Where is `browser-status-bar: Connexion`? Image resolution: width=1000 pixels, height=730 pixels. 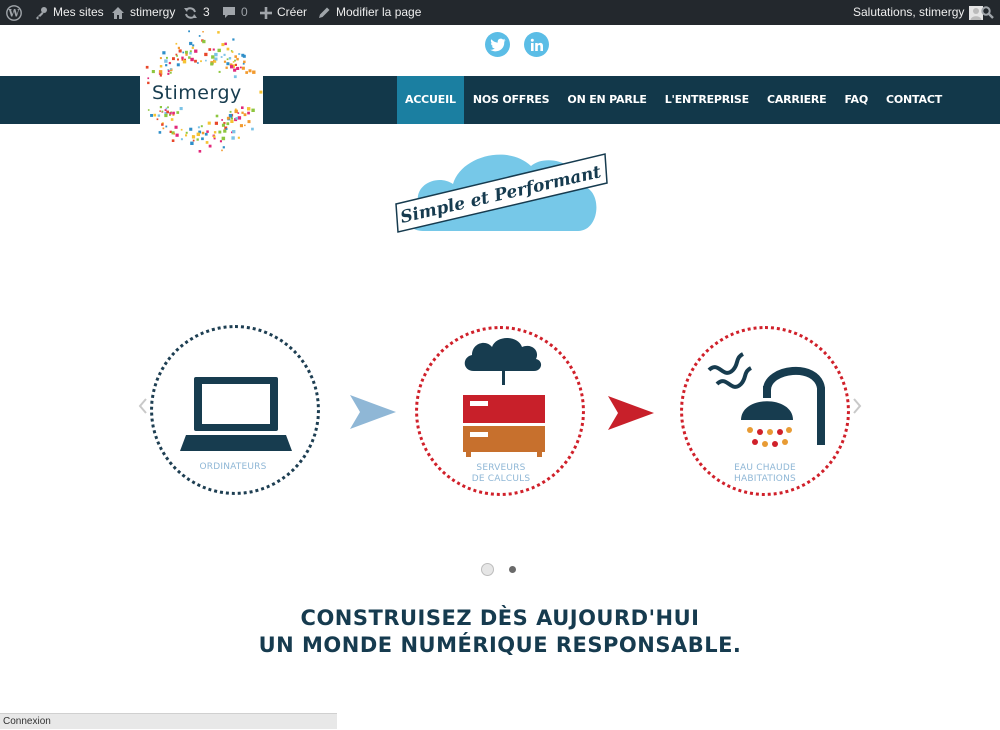
browser-status-bar: Connexion is located at coordinates (168, 721).